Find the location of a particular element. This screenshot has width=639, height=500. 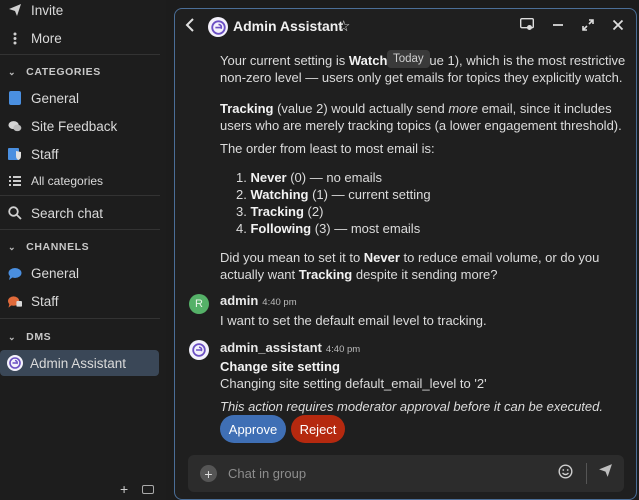

sidebar-item-invite: Invite is located at coordinates (80, 11).